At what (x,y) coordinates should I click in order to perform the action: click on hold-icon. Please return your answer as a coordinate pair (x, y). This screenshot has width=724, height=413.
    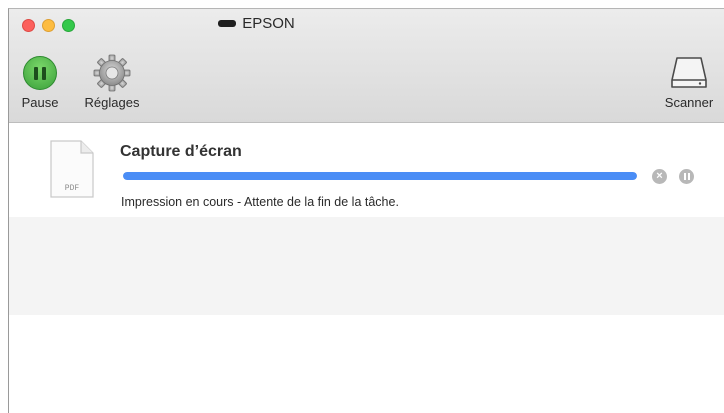
    Looking at the image, I should click on (684, 176).